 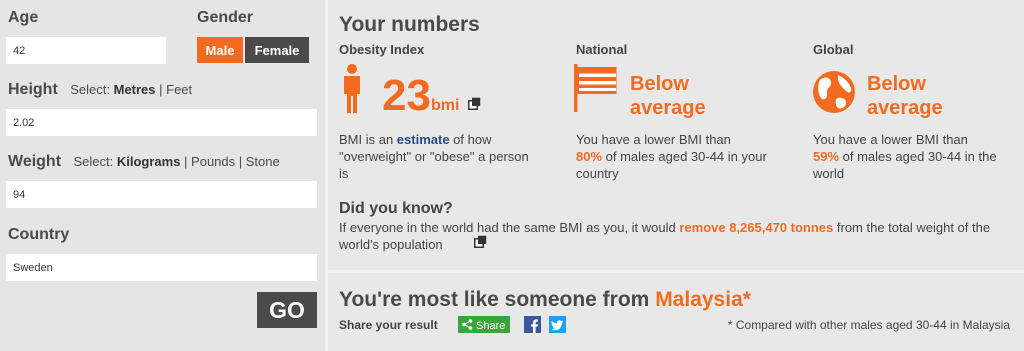 What do you see at coordinates (161, 267) in the screenshot?
I see `country-input` at bounding box center [161, 267].